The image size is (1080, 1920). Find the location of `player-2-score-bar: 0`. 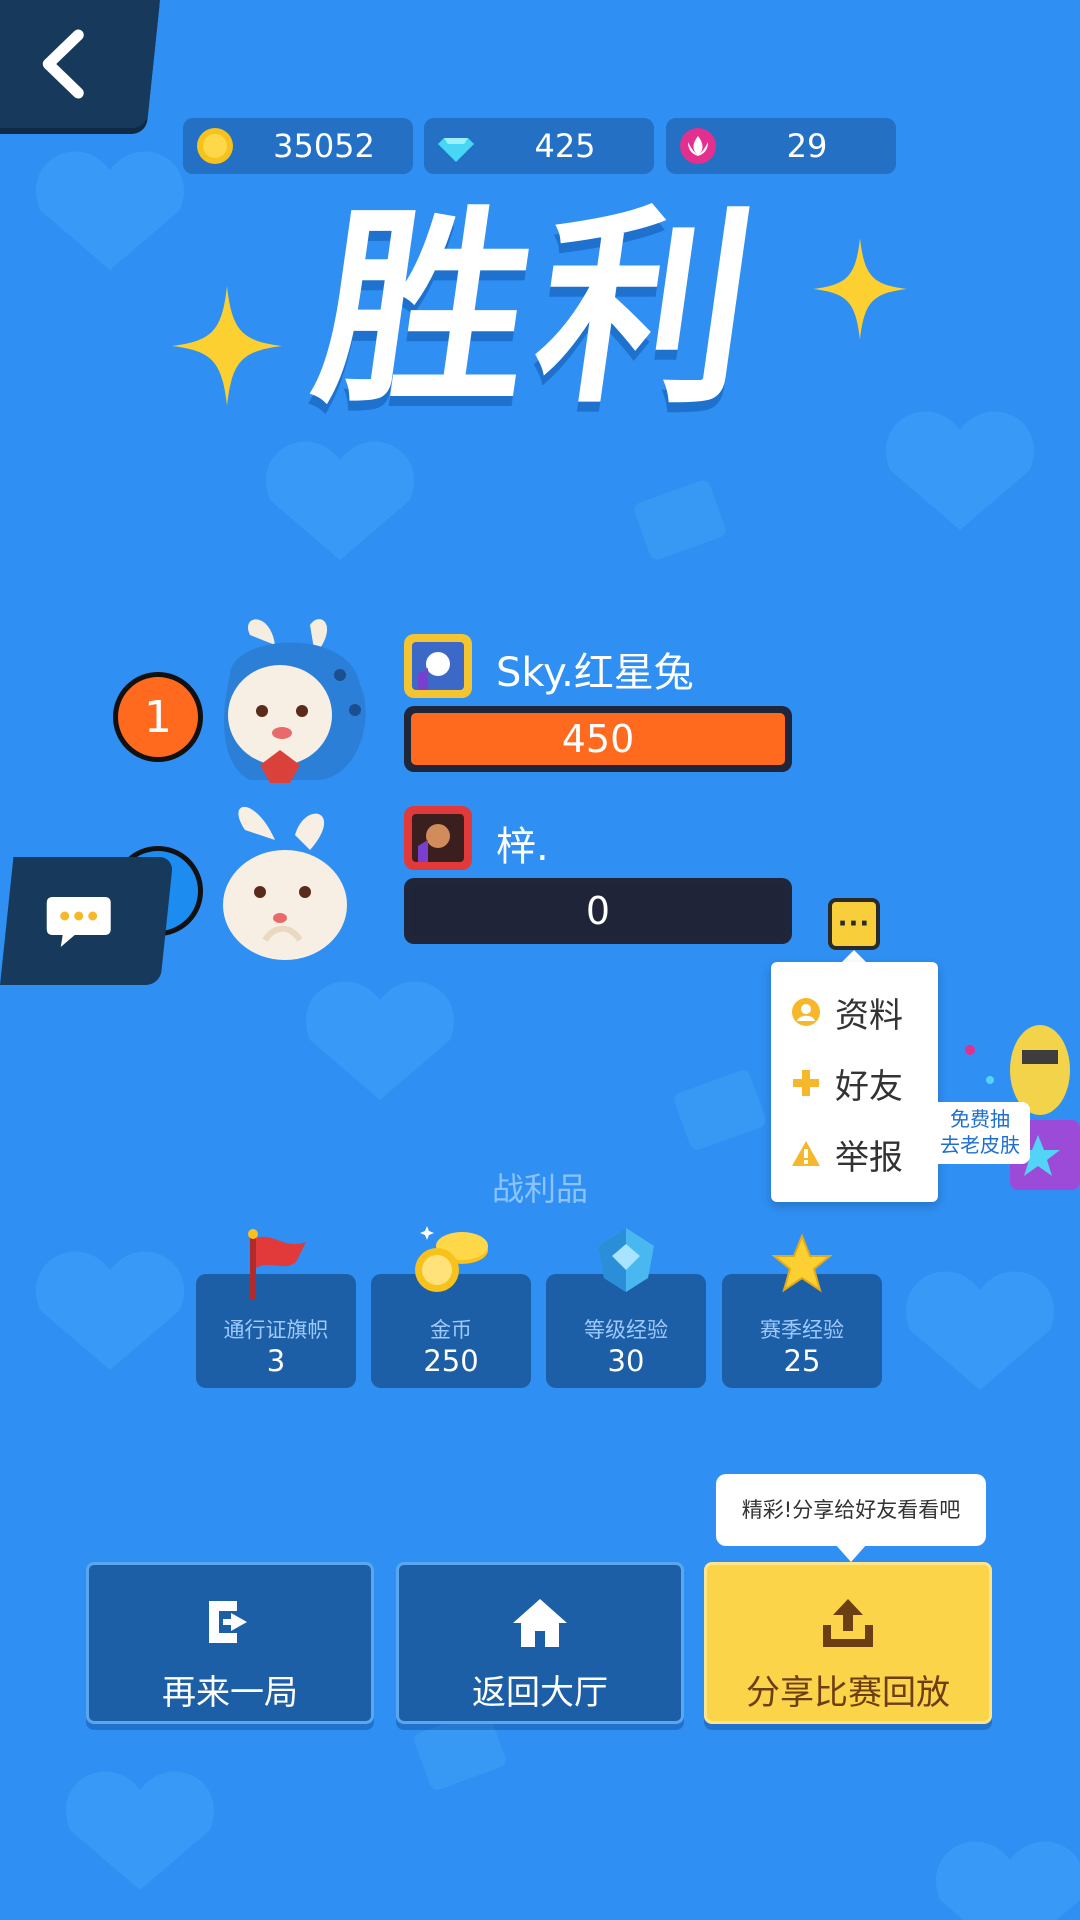

player-2-score-bar: 0 is located at coordinates (598, 911).